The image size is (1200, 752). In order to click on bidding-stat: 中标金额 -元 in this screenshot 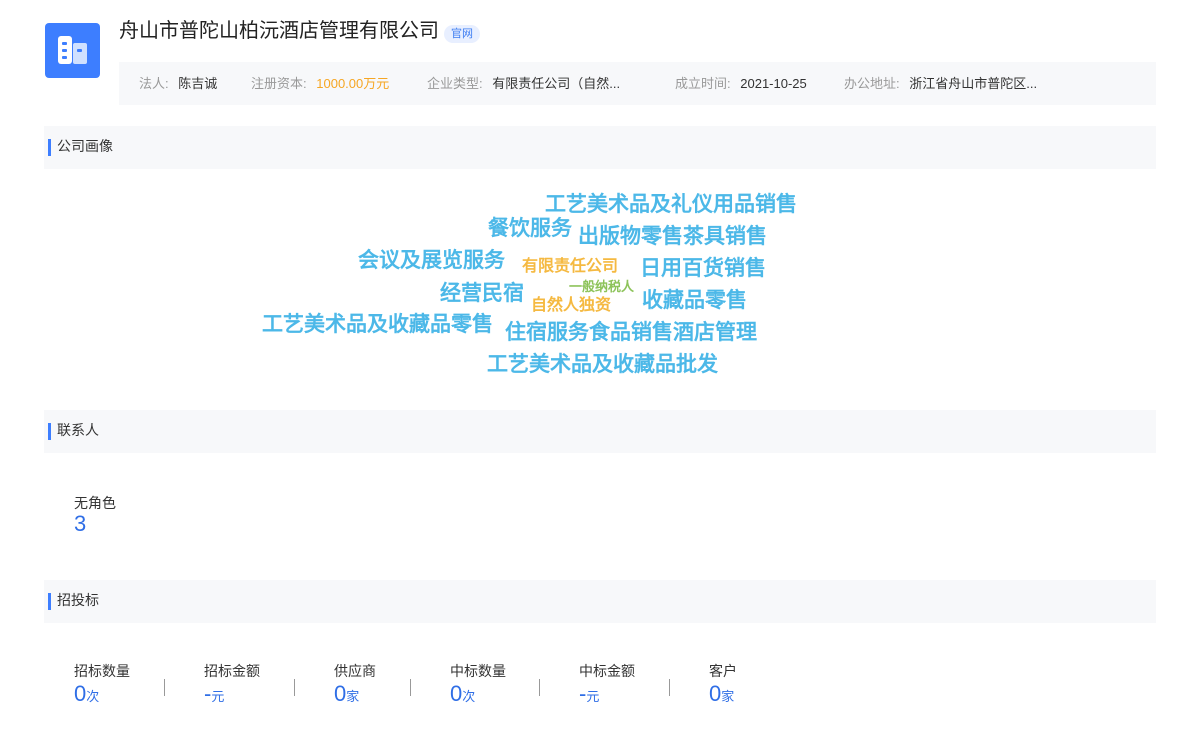, I will do `click(607, 686)`.